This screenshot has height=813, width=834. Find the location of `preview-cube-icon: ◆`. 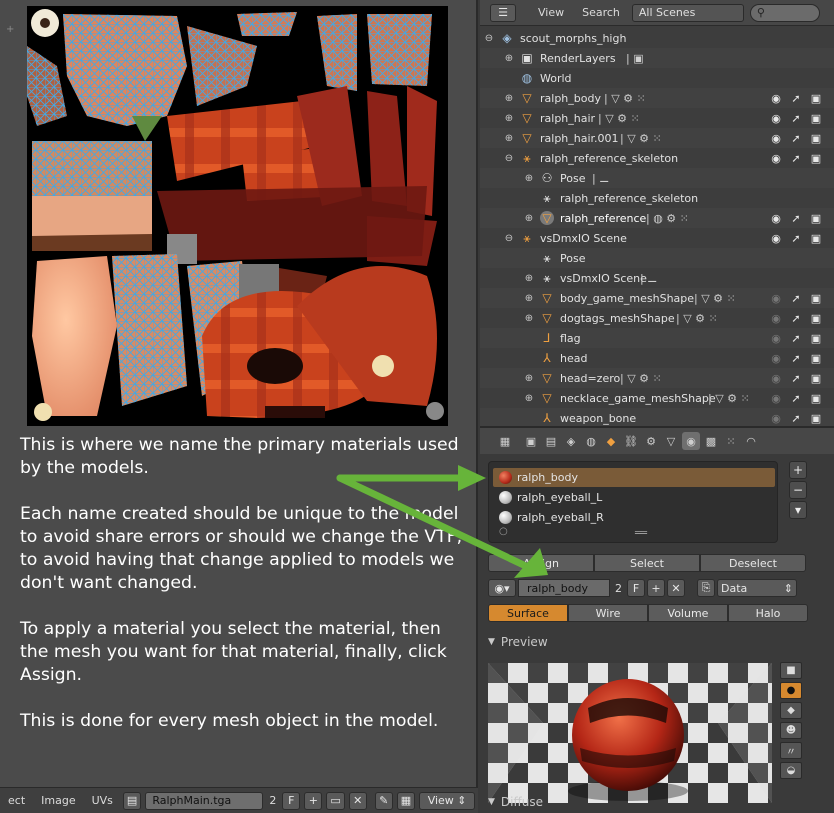

preview-cube-icon: ◆ is located at coordinates (791, 710).